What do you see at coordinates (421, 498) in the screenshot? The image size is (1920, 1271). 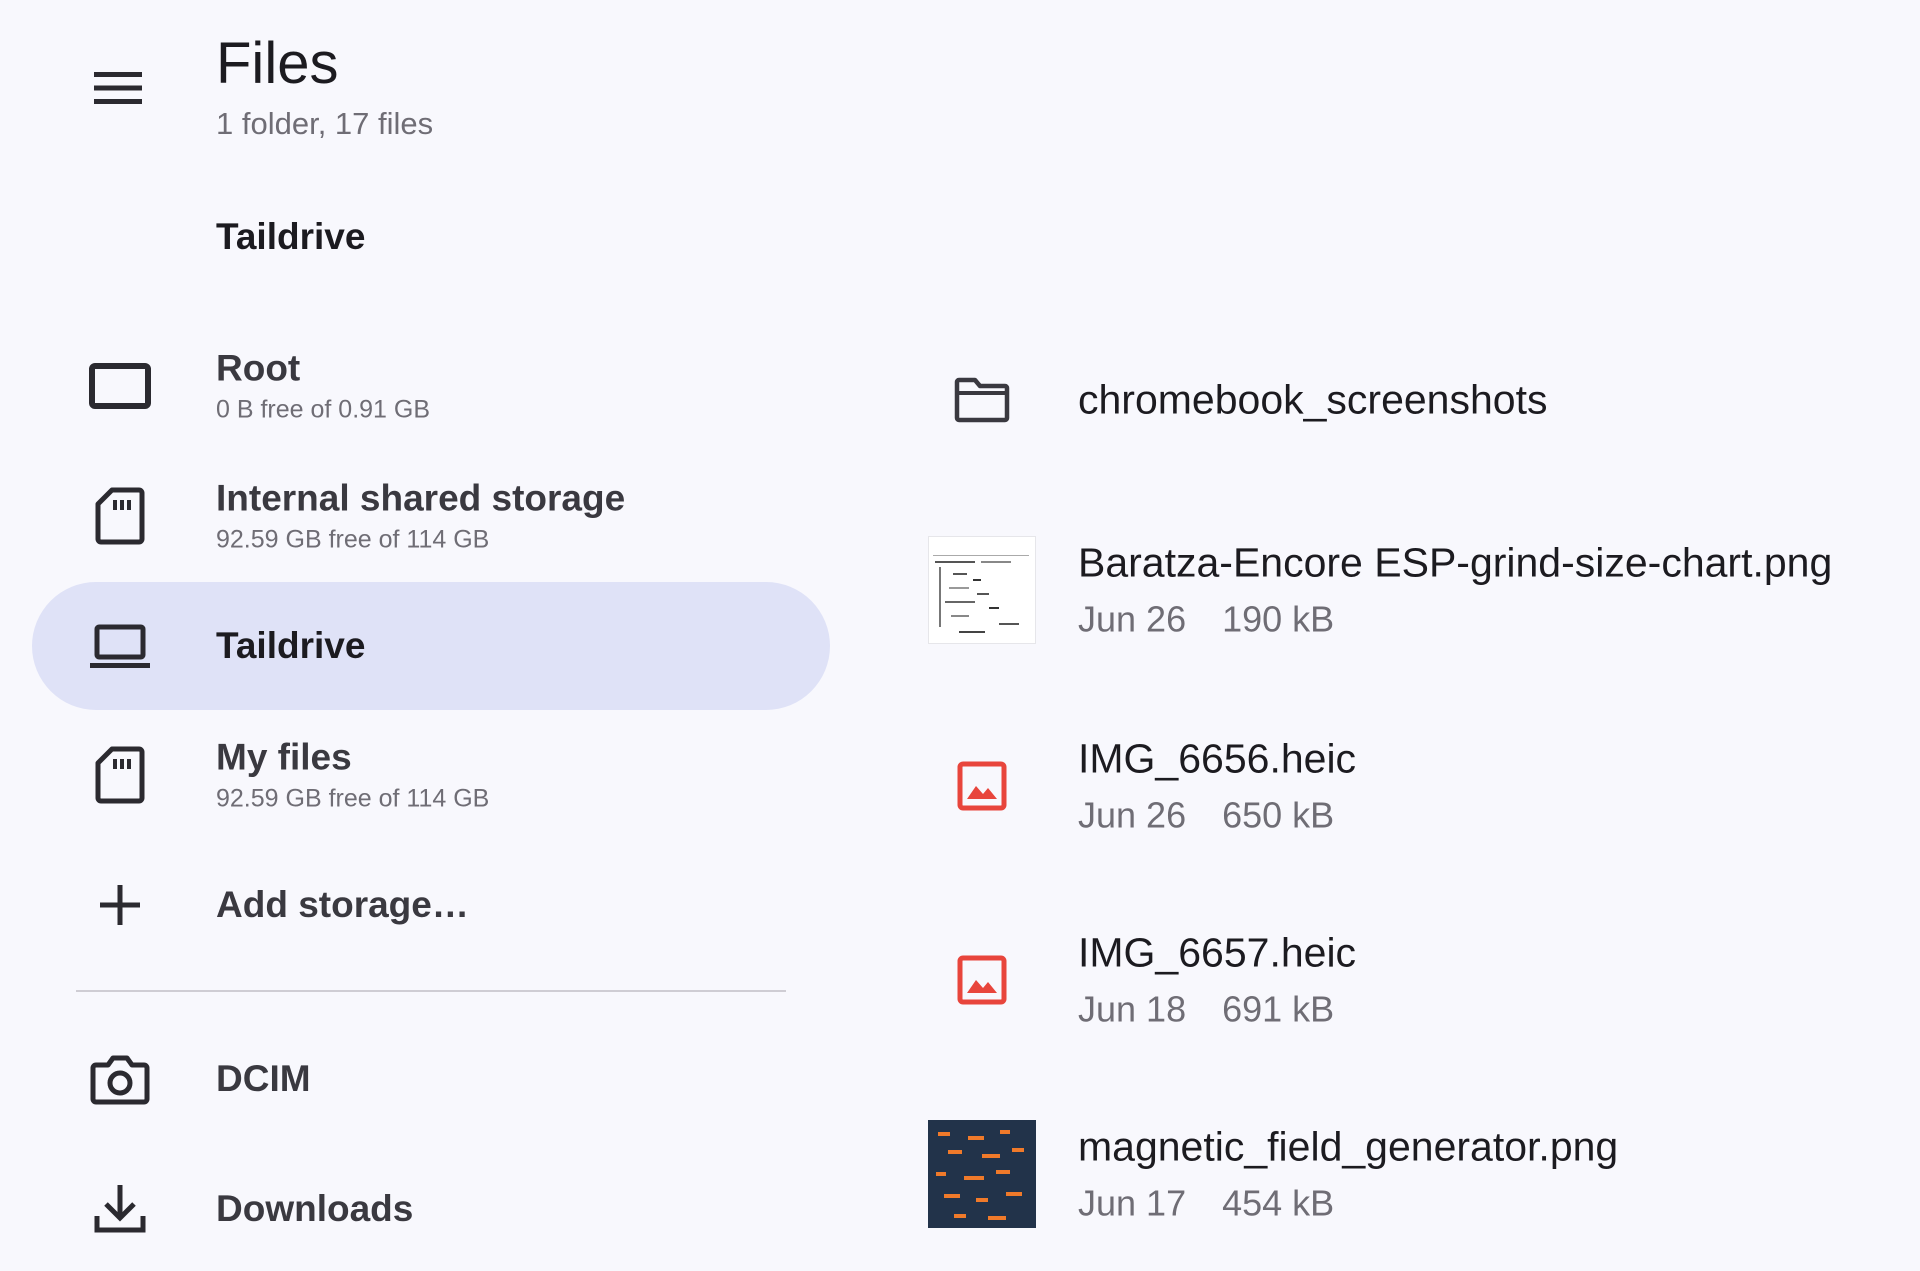 I see `sidebar-item-label: Internal shared storage` at bounding box center [421, 498].